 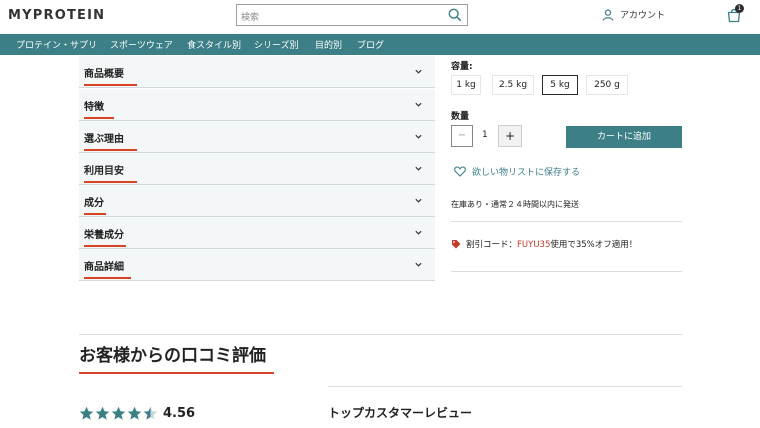 I want to click on wishlist-link: 欲しい物リストに保存する, so click(x=517, y=171).